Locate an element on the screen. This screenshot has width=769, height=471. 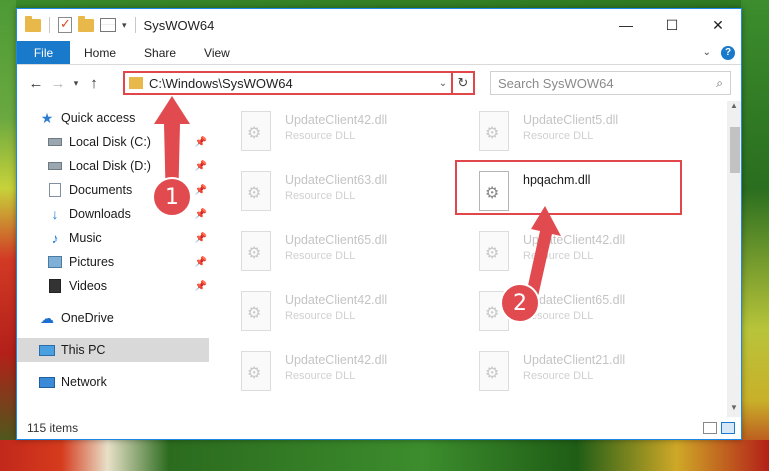
recent-locations-chevron-icon: ▾ is located at coordinates (76, 83).